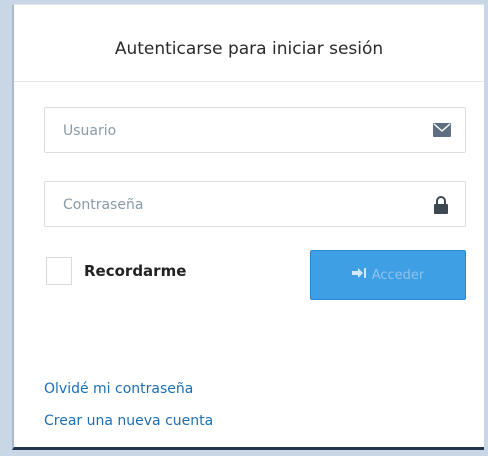 This screenshot has height=456, width=488. Describe the element at coordinates (233, 131) in the screenshot. I see `username-input` at that location.